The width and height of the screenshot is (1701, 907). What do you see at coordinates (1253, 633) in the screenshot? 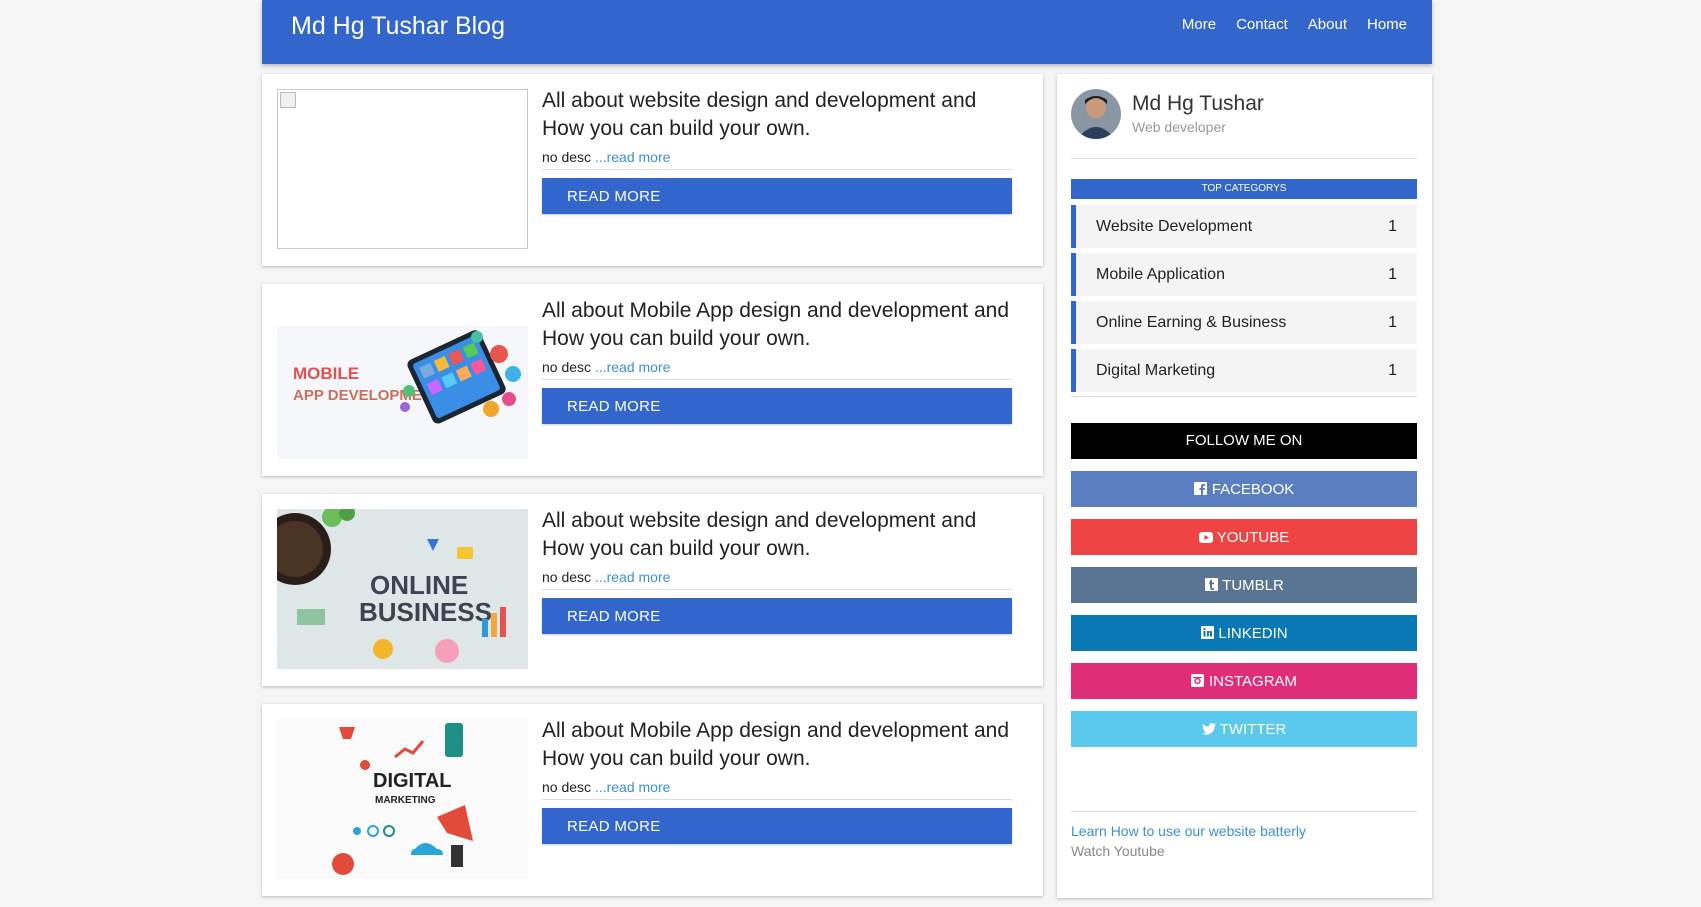
I see `linkedin-label: LINKEDIN` at bounding box center [1253, 633].